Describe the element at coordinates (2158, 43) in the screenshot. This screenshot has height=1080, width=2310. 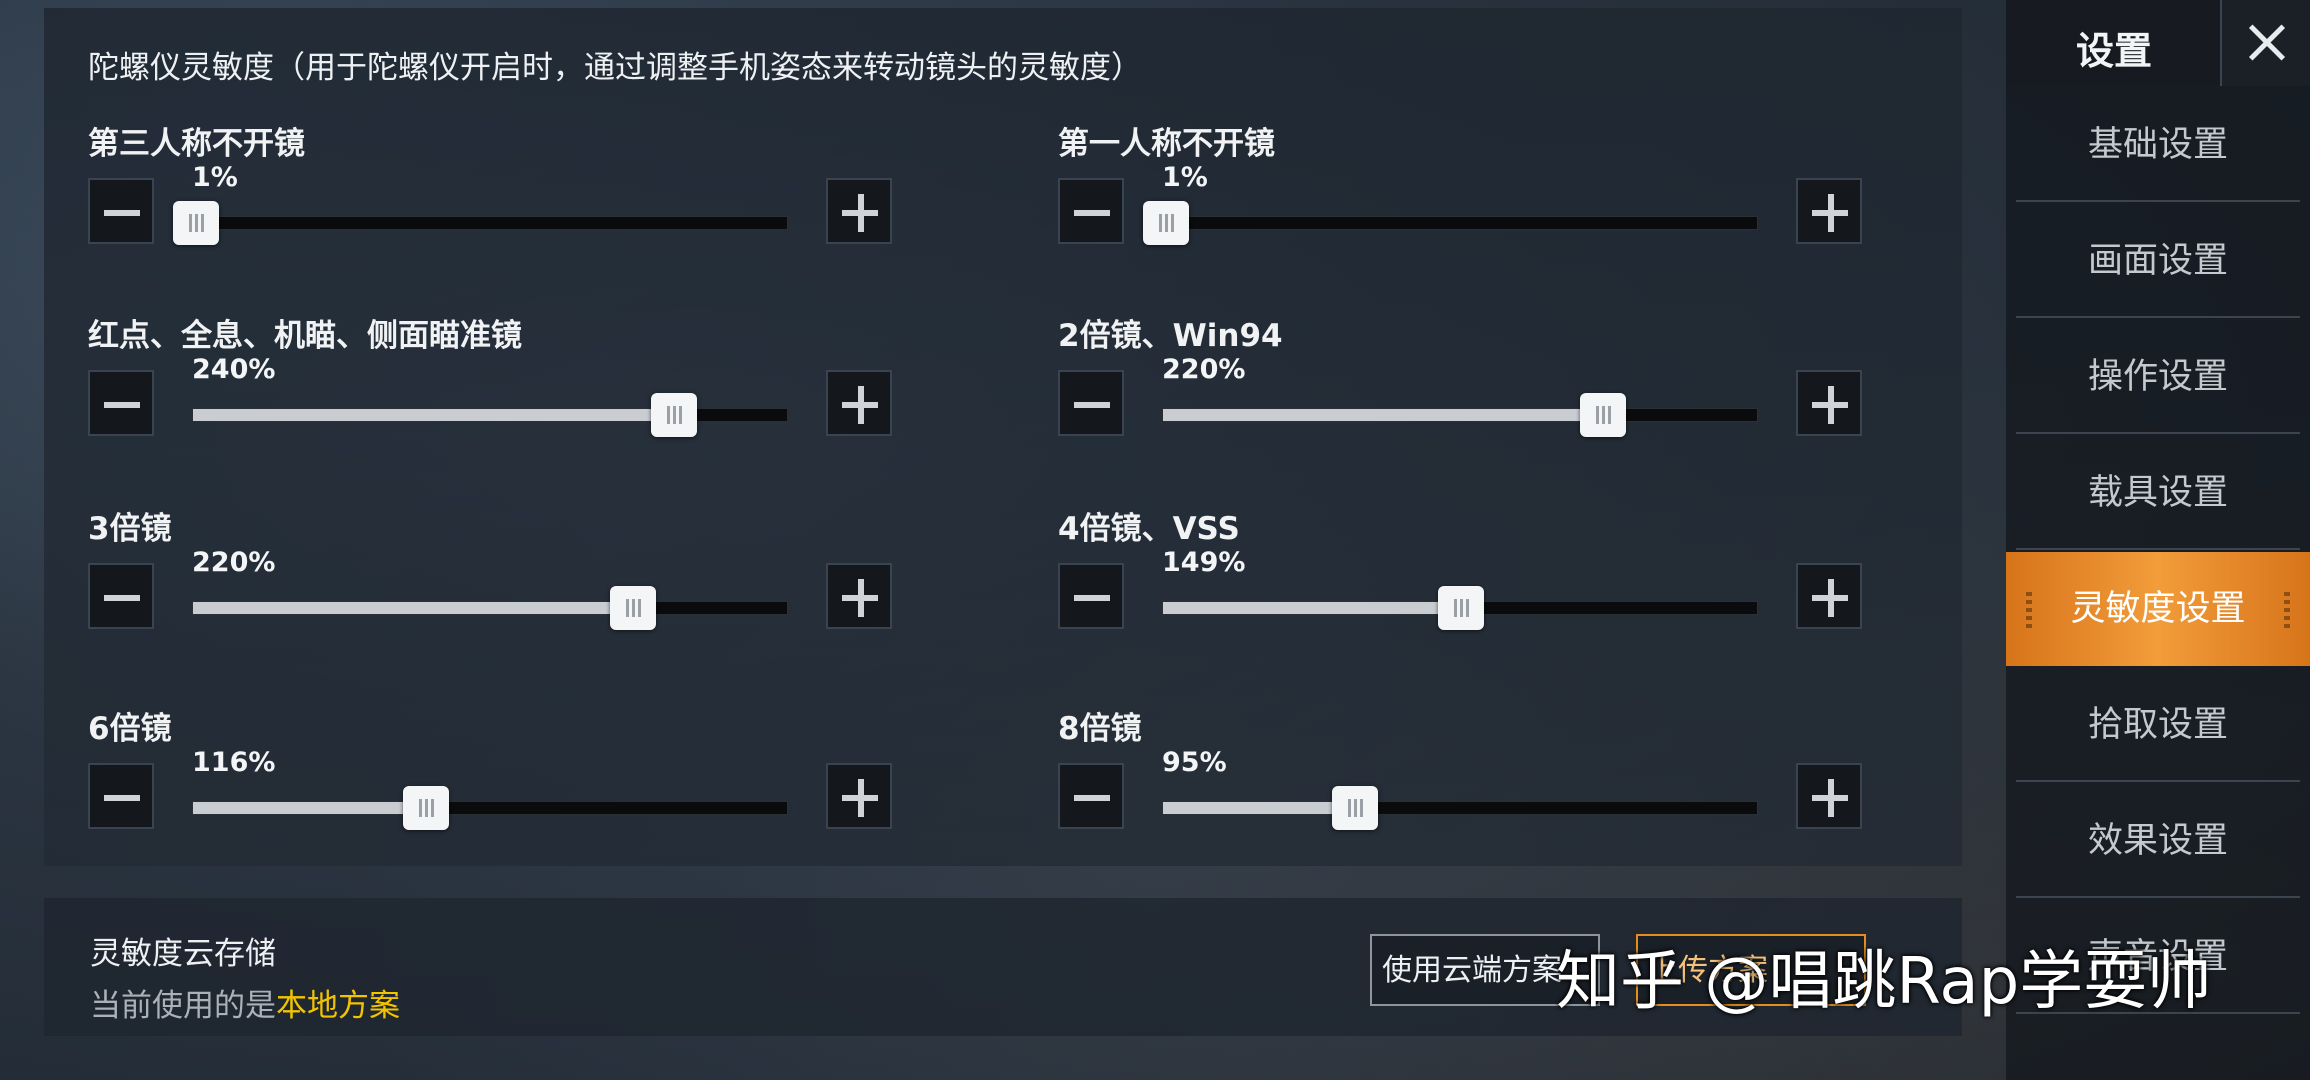
I see `sidebar-header: 设置` at that location.